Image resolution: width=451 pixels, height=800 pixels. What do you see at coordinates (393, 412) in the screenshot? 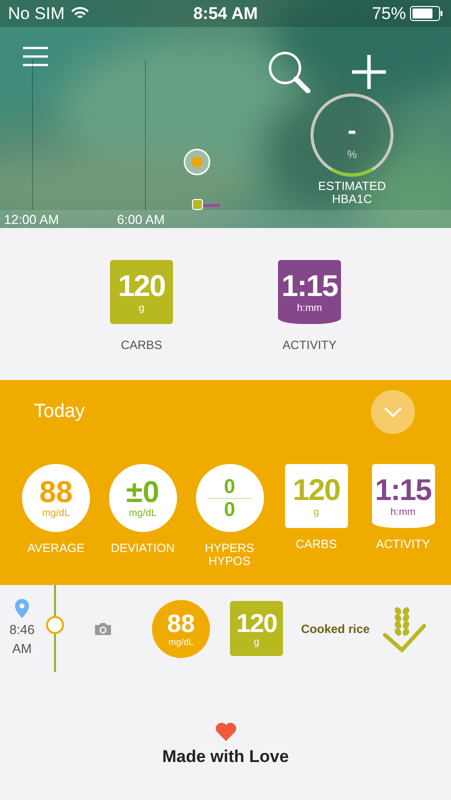
I see `chevron-down-icon` at bounding box center [393, 412].